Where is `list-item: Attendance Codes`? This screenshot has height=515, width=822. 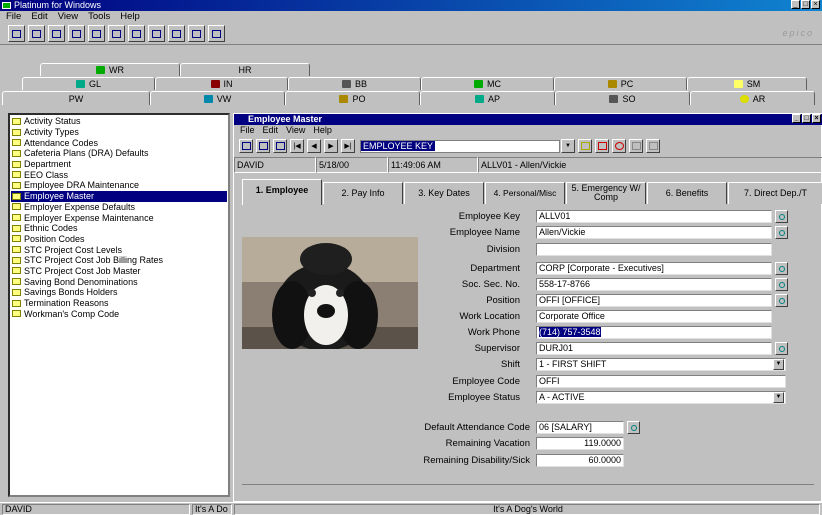 list-item: Attendance Codes is located at coordinates (119, 142).